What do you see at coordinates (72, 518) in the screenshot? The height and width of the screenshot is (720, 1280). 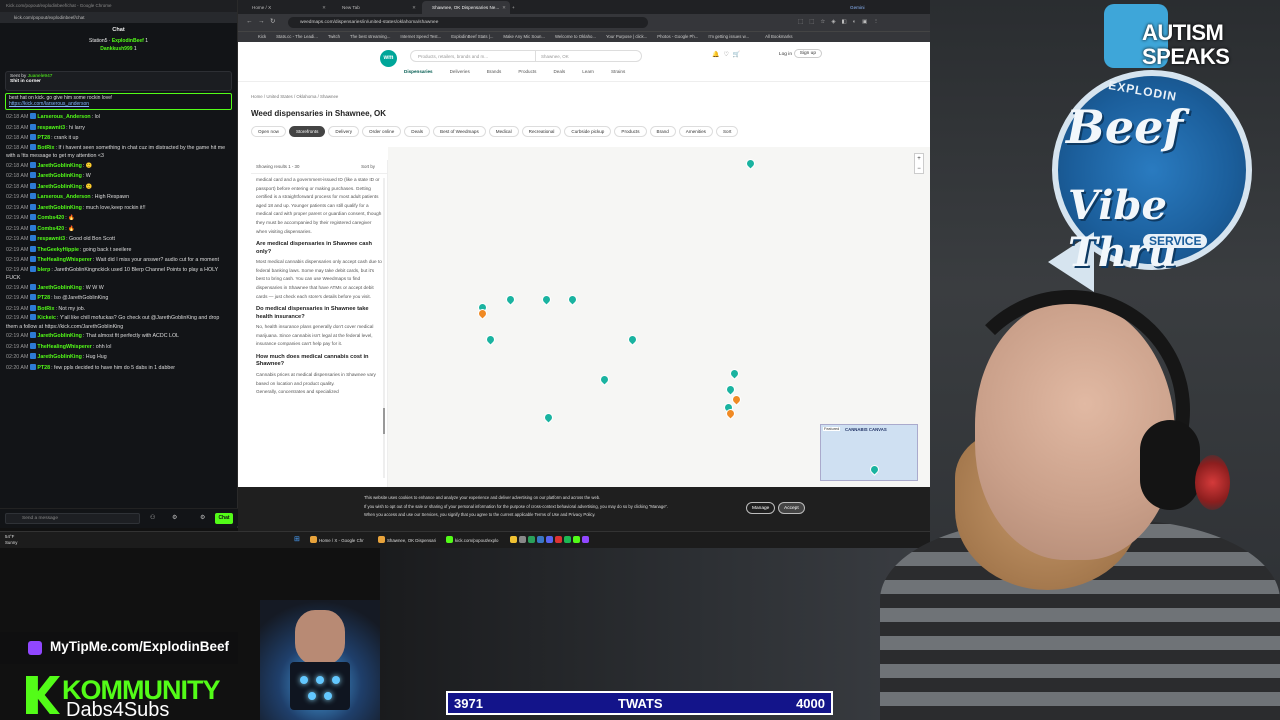 I see `chat-message-input: Send a message` at bounding box center [72, 518].